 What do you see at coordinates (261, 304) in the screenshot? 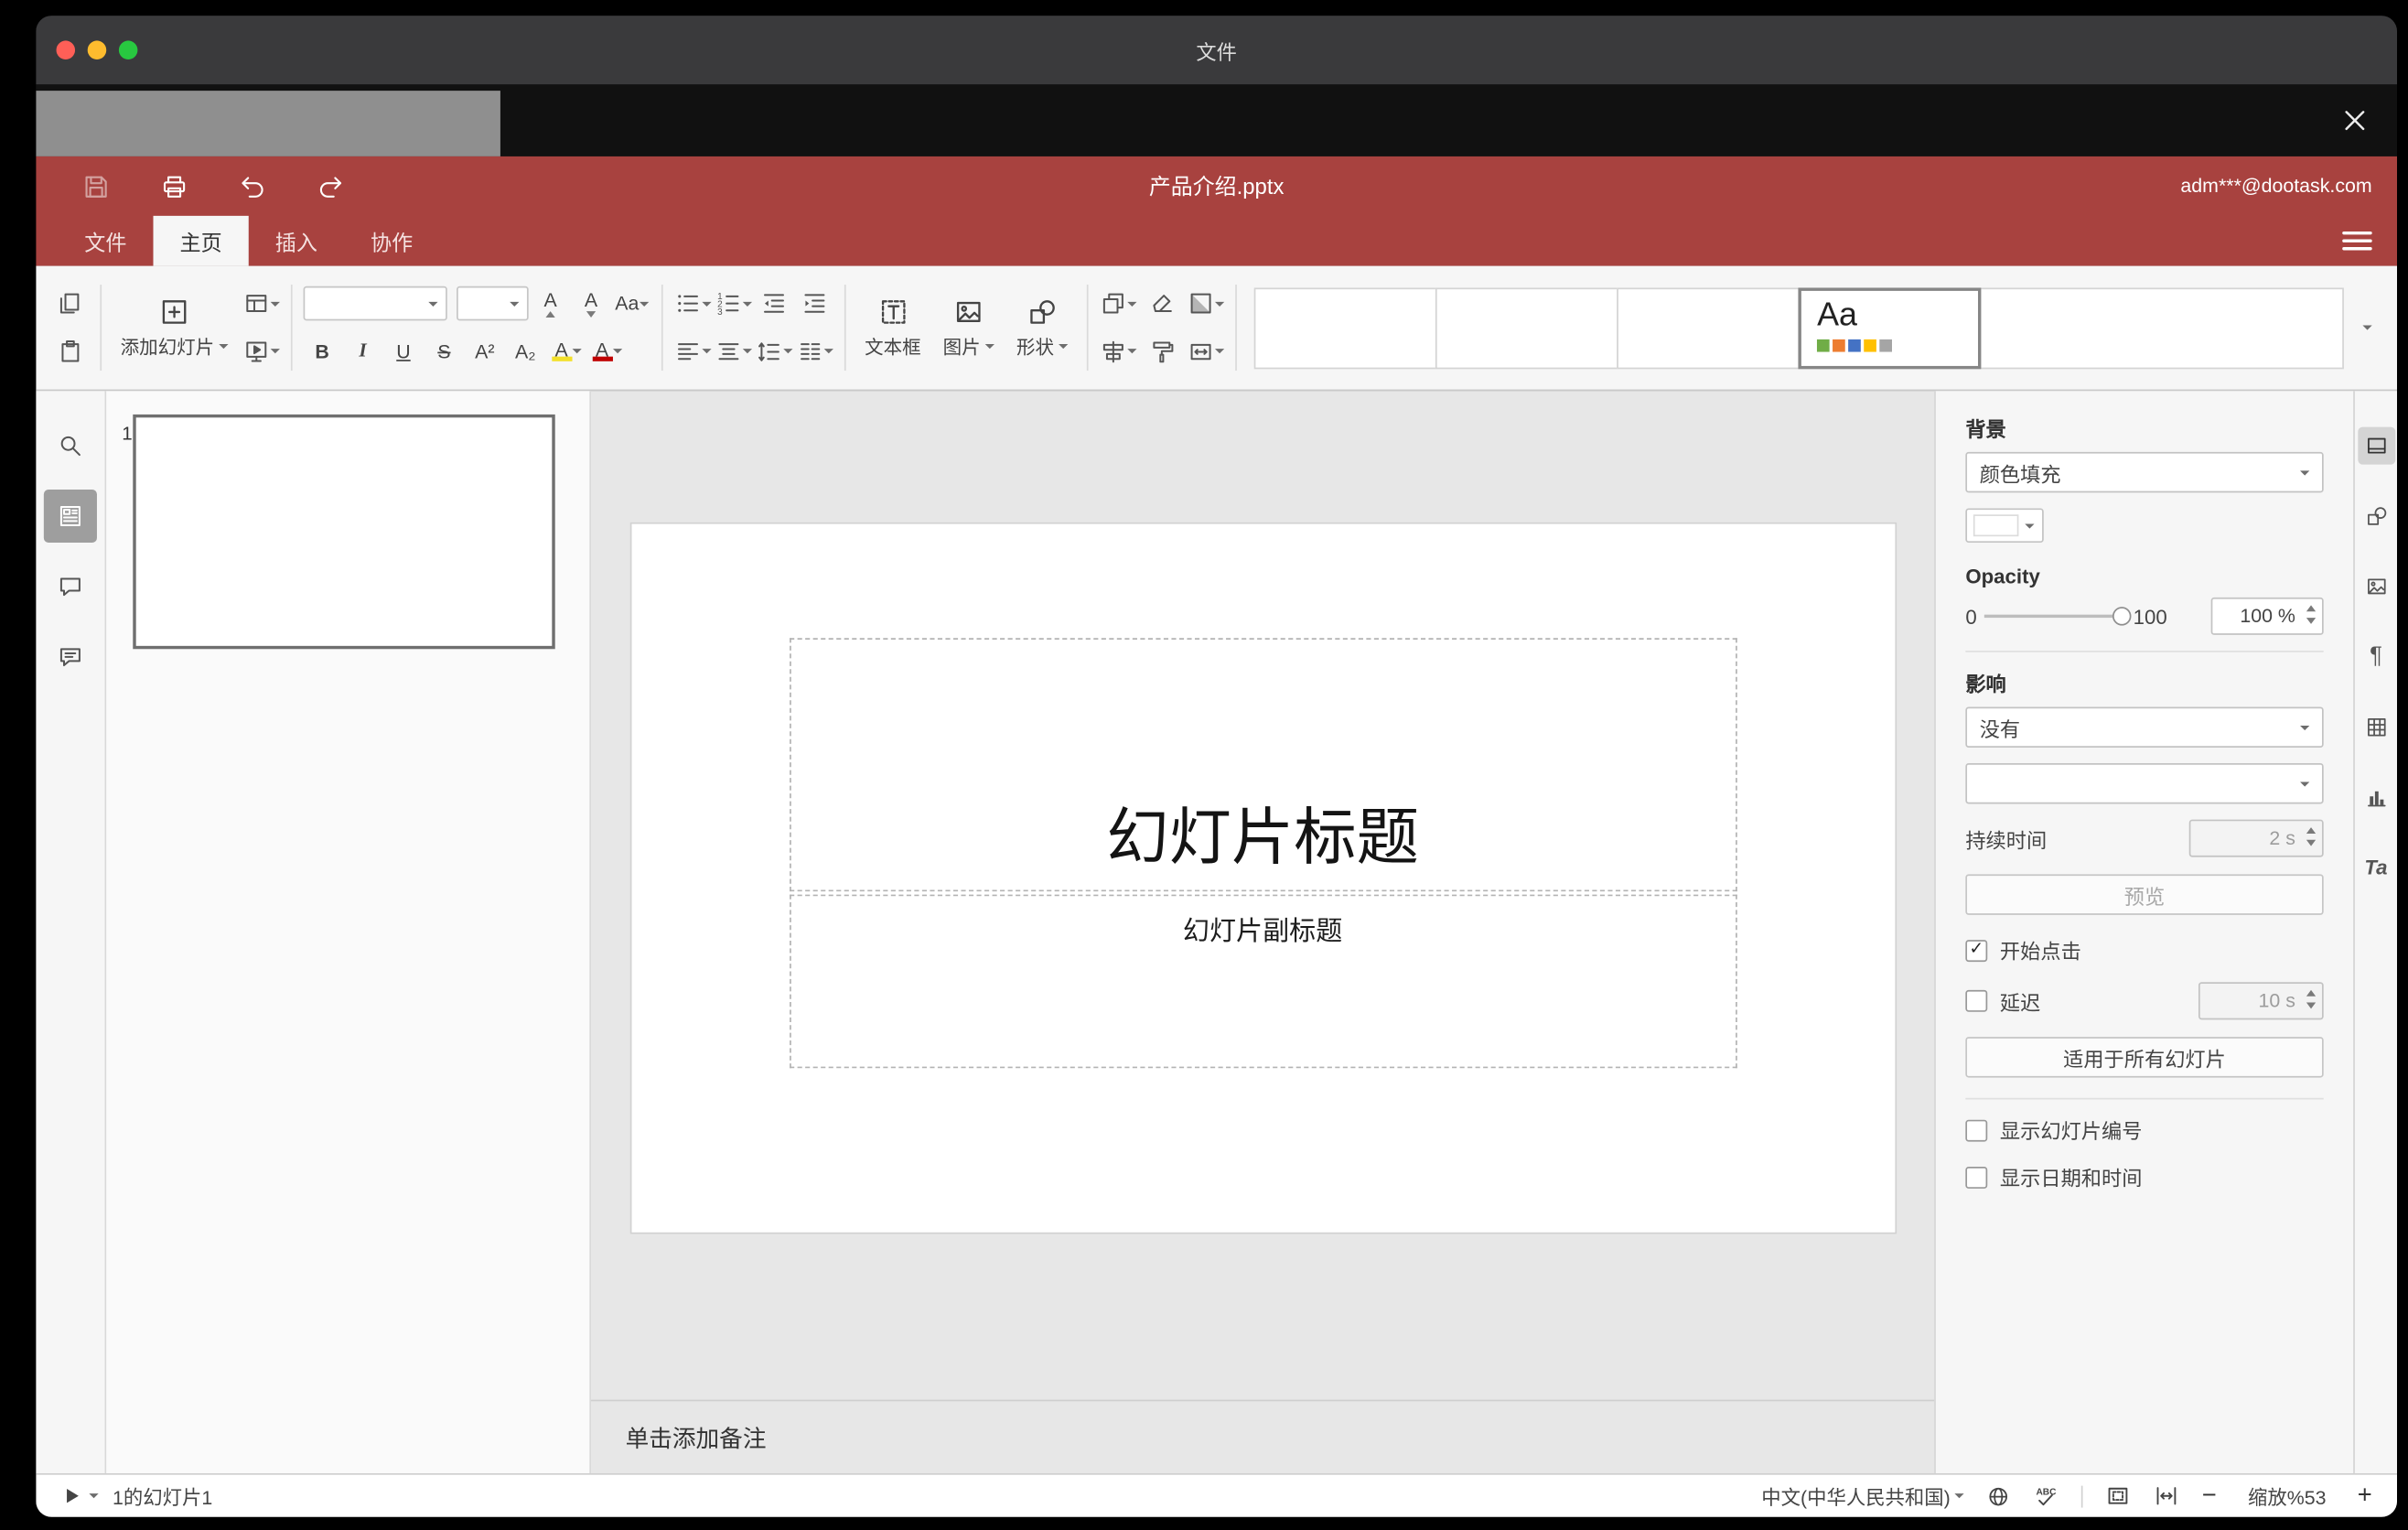
I see `slide-layout-button` at bounding box center [261, 304].